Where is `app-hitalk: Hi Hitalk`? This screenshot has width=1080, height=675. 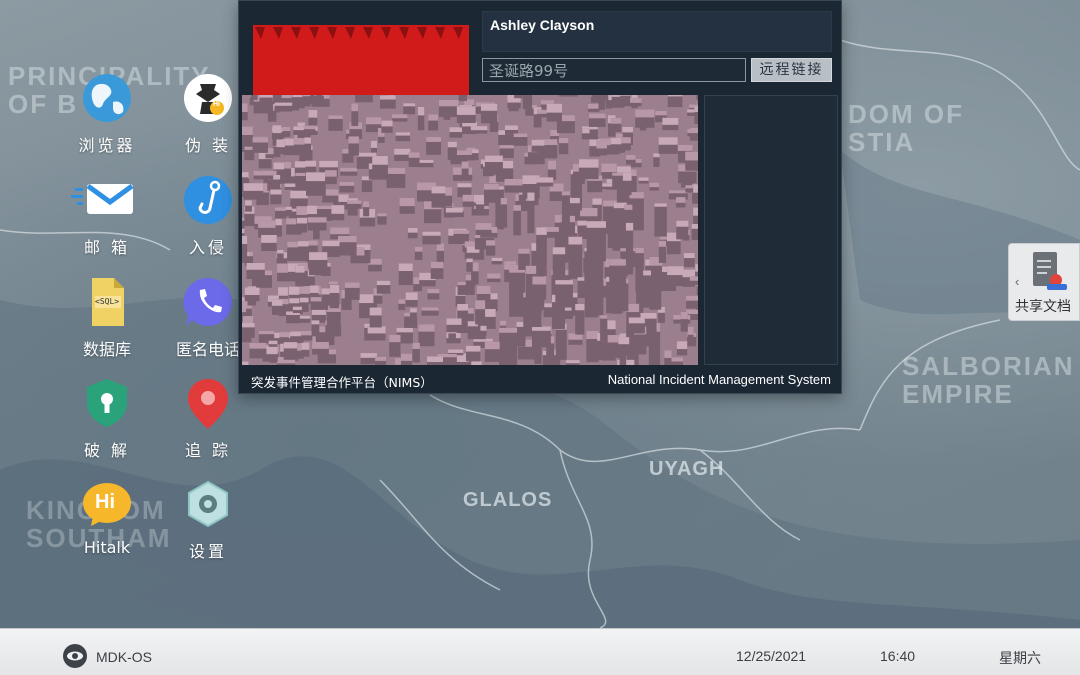
app-hitalk: Hi Hitalk is located at coordinates (107, 517).